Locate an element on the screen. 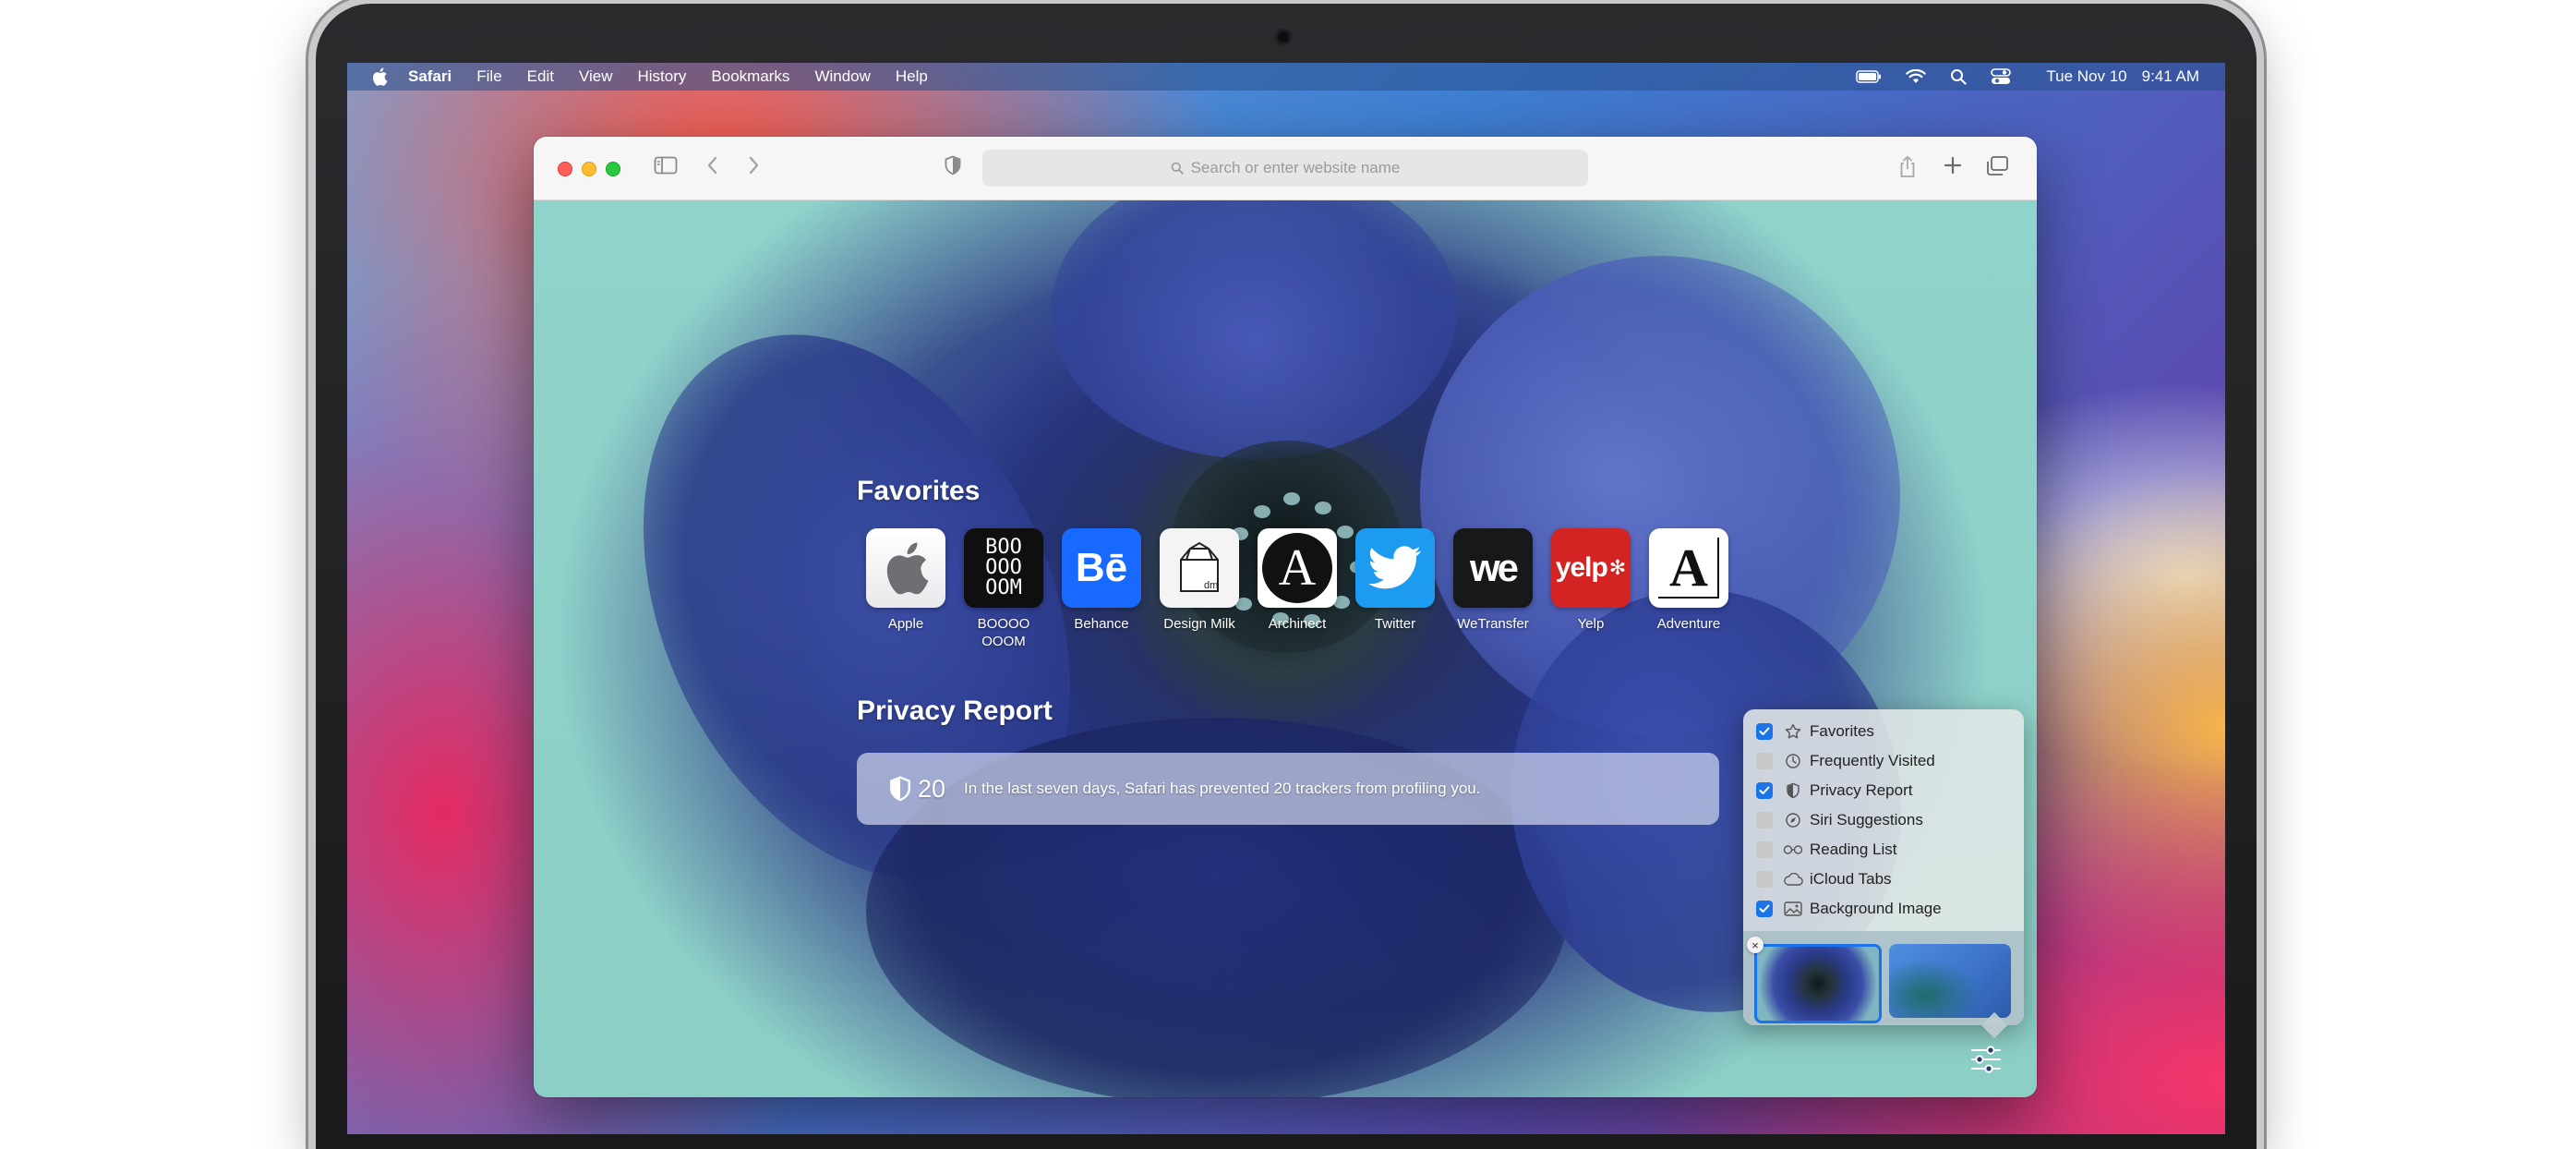 The image size is (2576, 1149). option-icloud-tabs: iCloud Tabs is located at coordinates (1824, 879).